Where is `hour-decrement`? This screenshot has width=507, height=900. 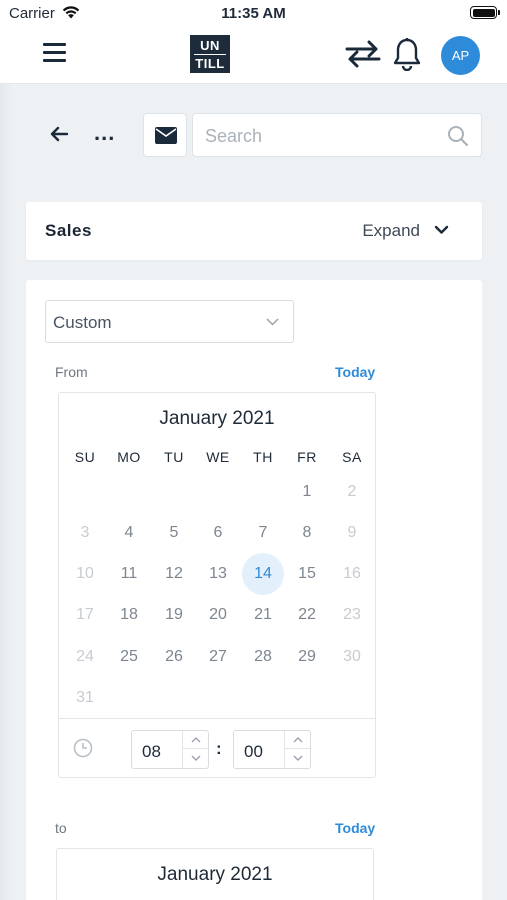 hour-decrement is located at coordinates (195, 758).